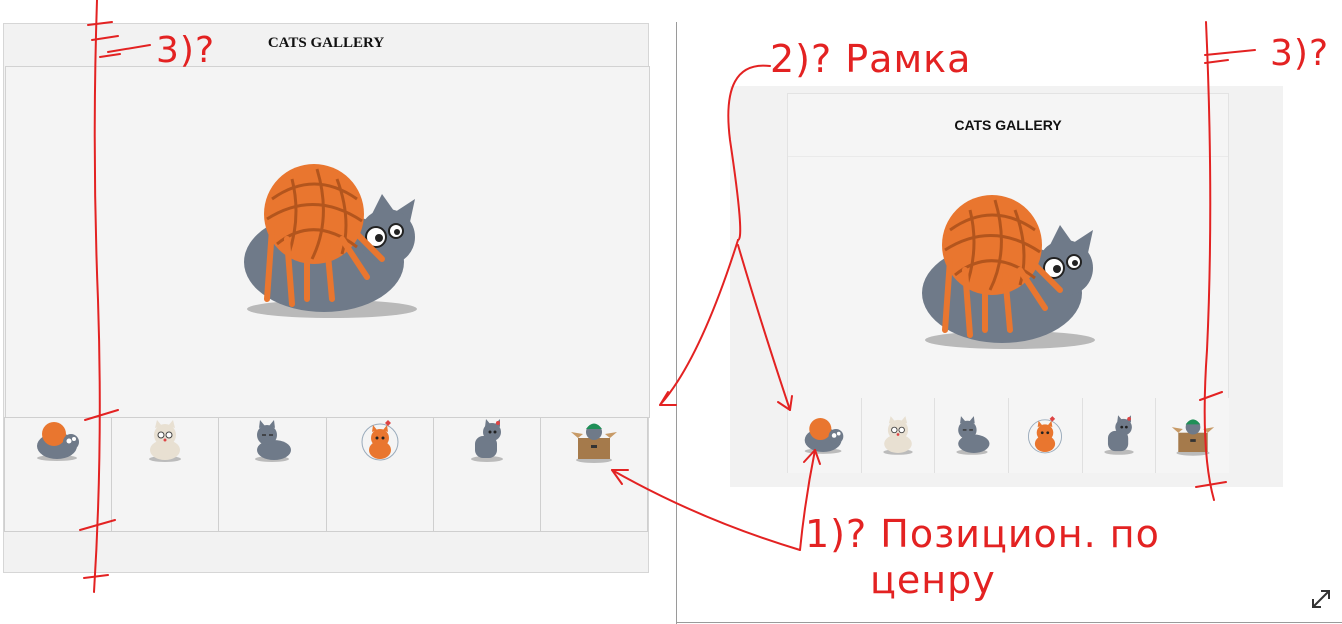  What do you see at coordinates (1008, 272) in the screenshot?
I see `right-main-cat-image` at bounding box center [1008, 272].